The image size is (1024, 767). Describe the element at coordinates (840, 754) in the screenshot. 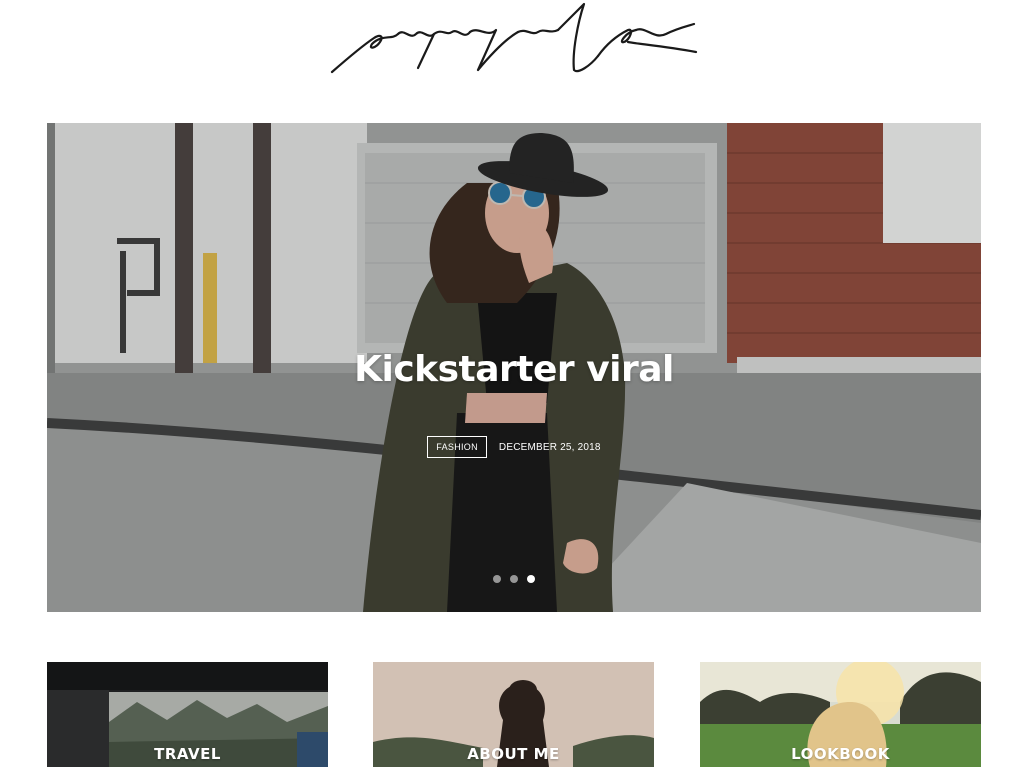

I see `category-label-lookbook: LOOKBOOK` at that location.